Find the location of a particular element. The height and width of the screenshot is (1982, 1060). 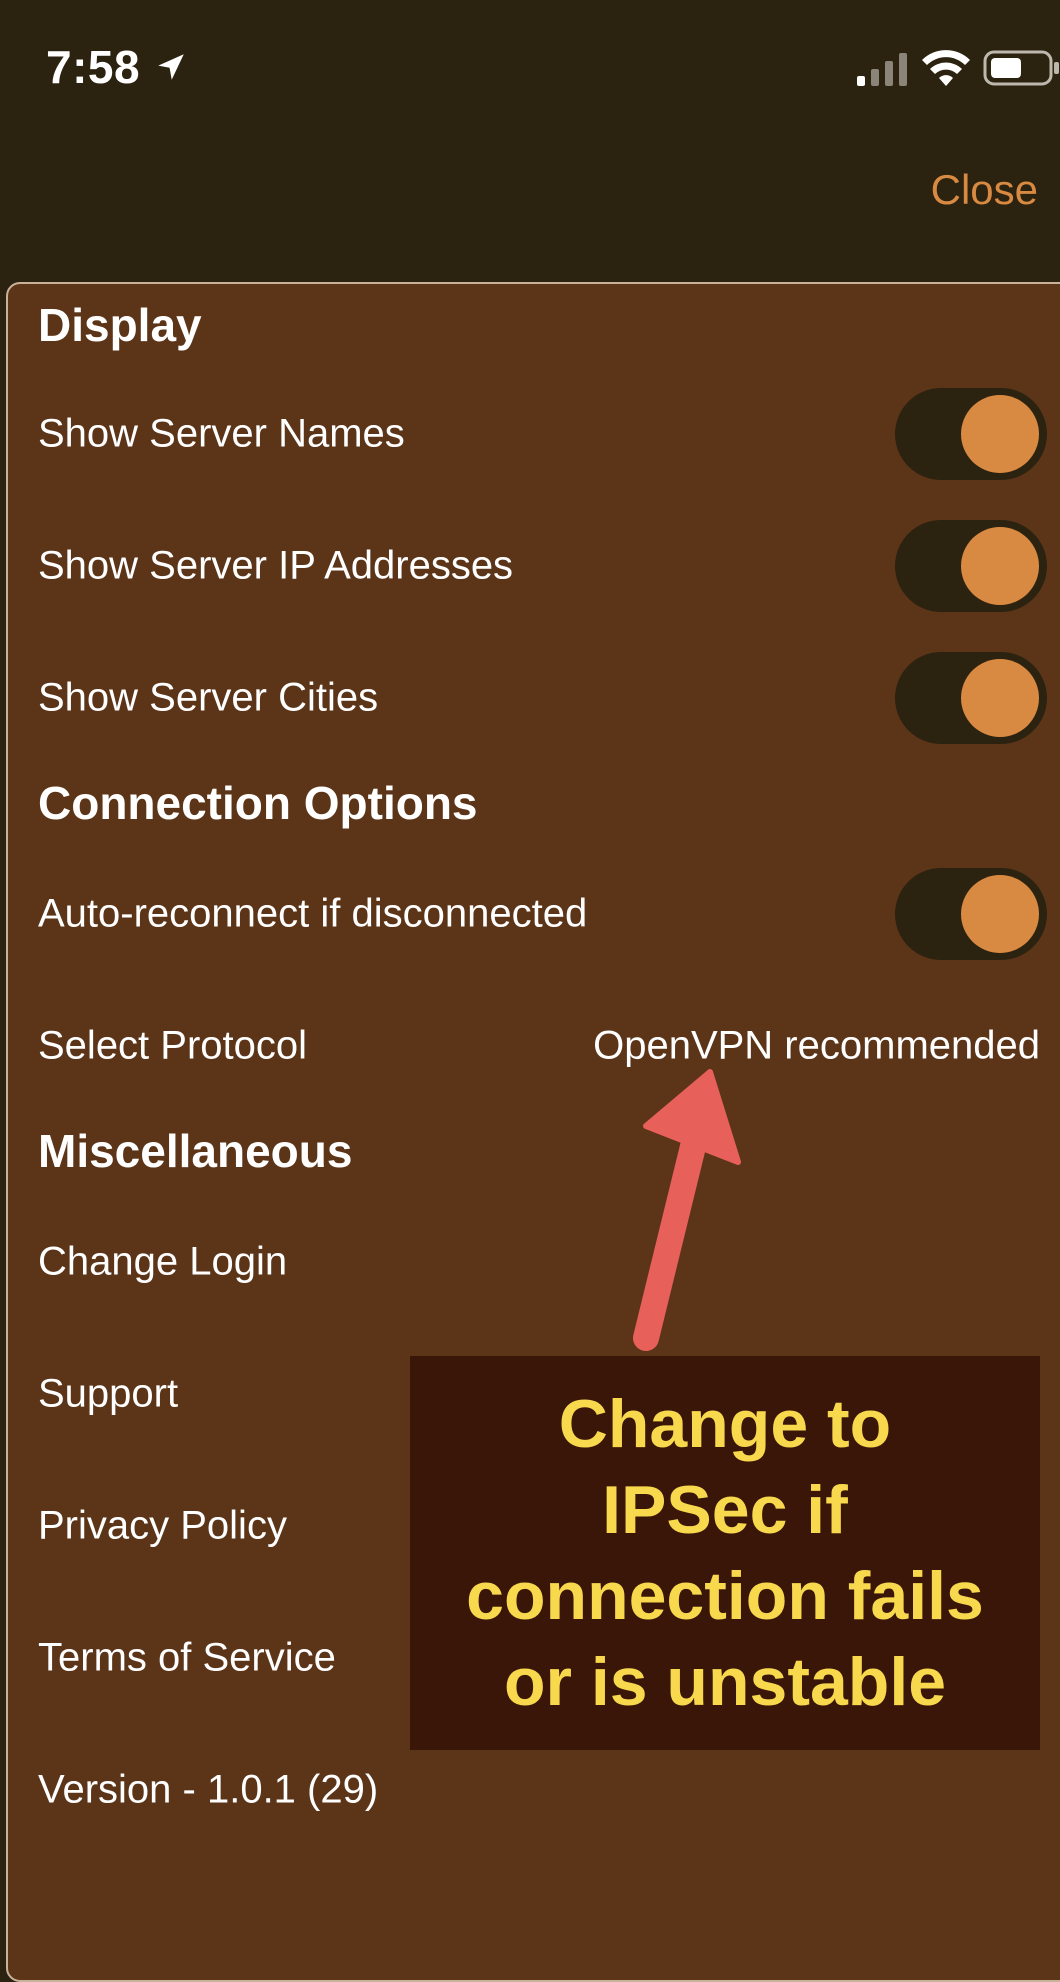

setting-label: Select Protocol is located at coordinates (173, 1045).